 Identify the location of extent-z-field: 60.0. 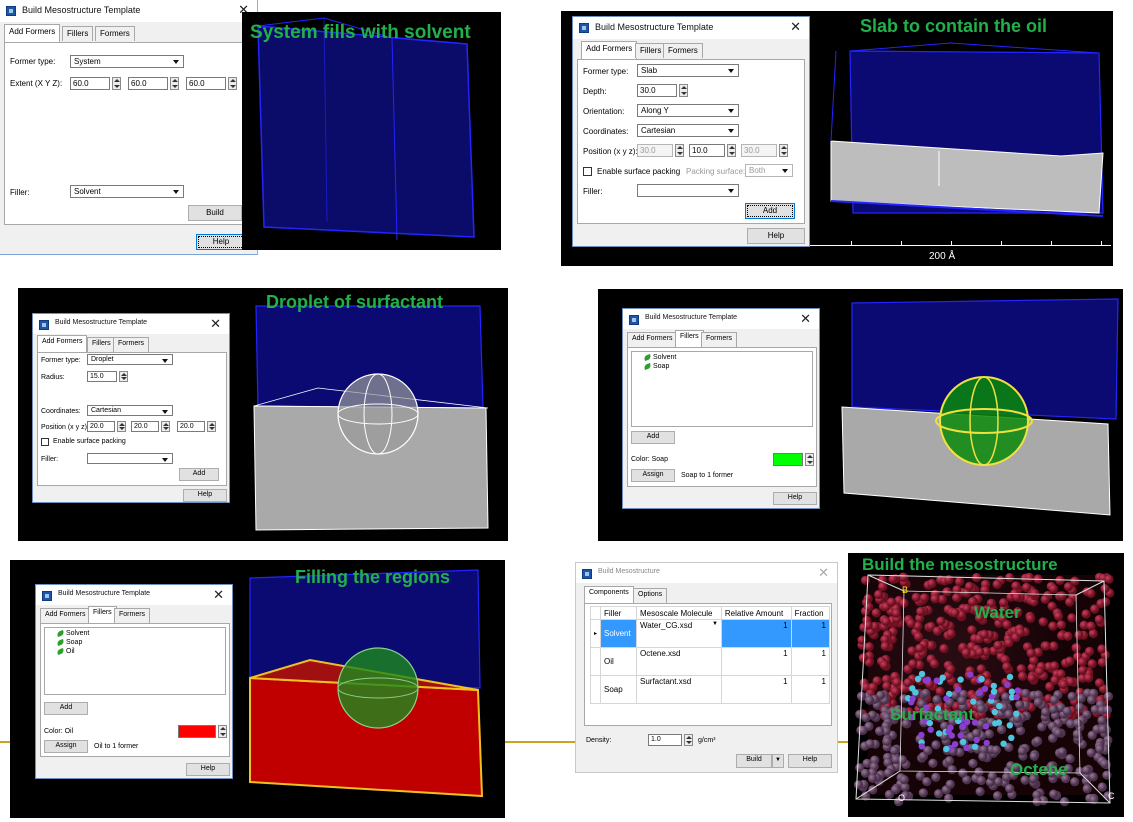
(206, 83).